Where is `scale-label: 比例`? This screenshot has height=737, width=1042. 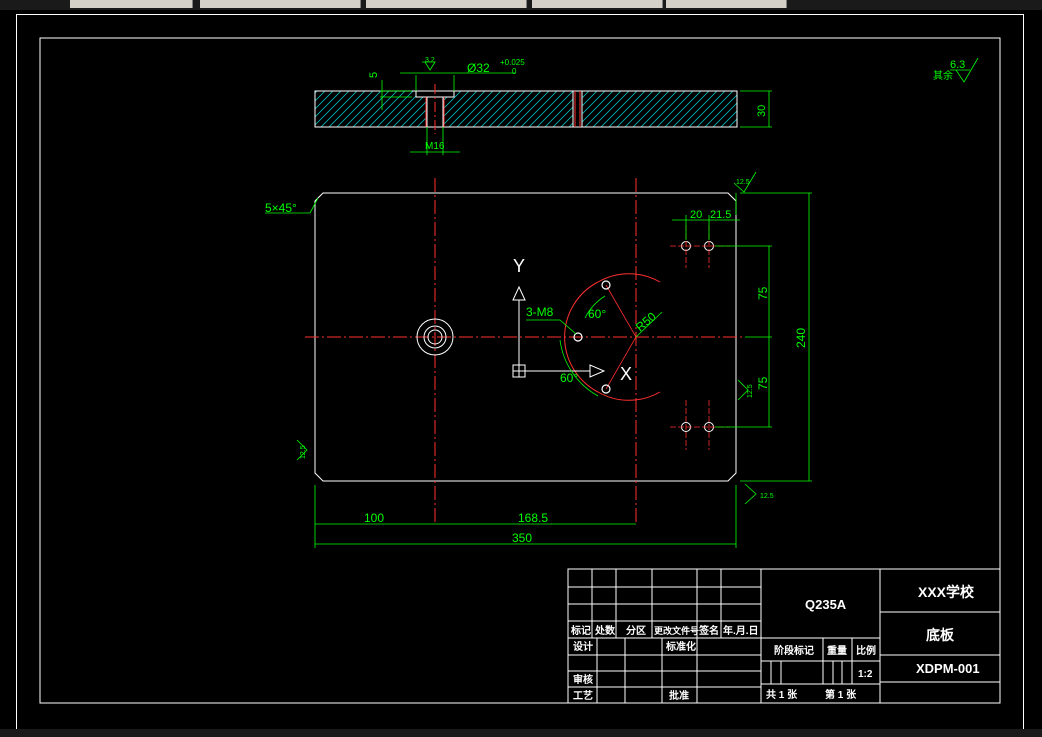 scale-label: 比例 is located at coordinates (866, 650).